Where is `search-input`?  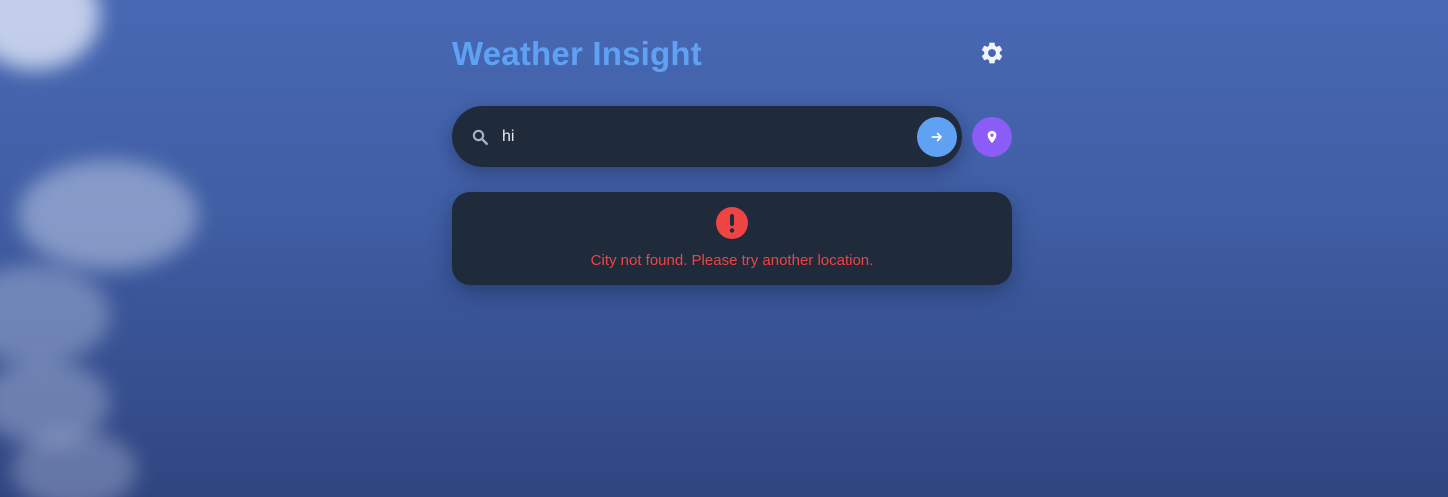 search-input is located at coordinates (702, 137).